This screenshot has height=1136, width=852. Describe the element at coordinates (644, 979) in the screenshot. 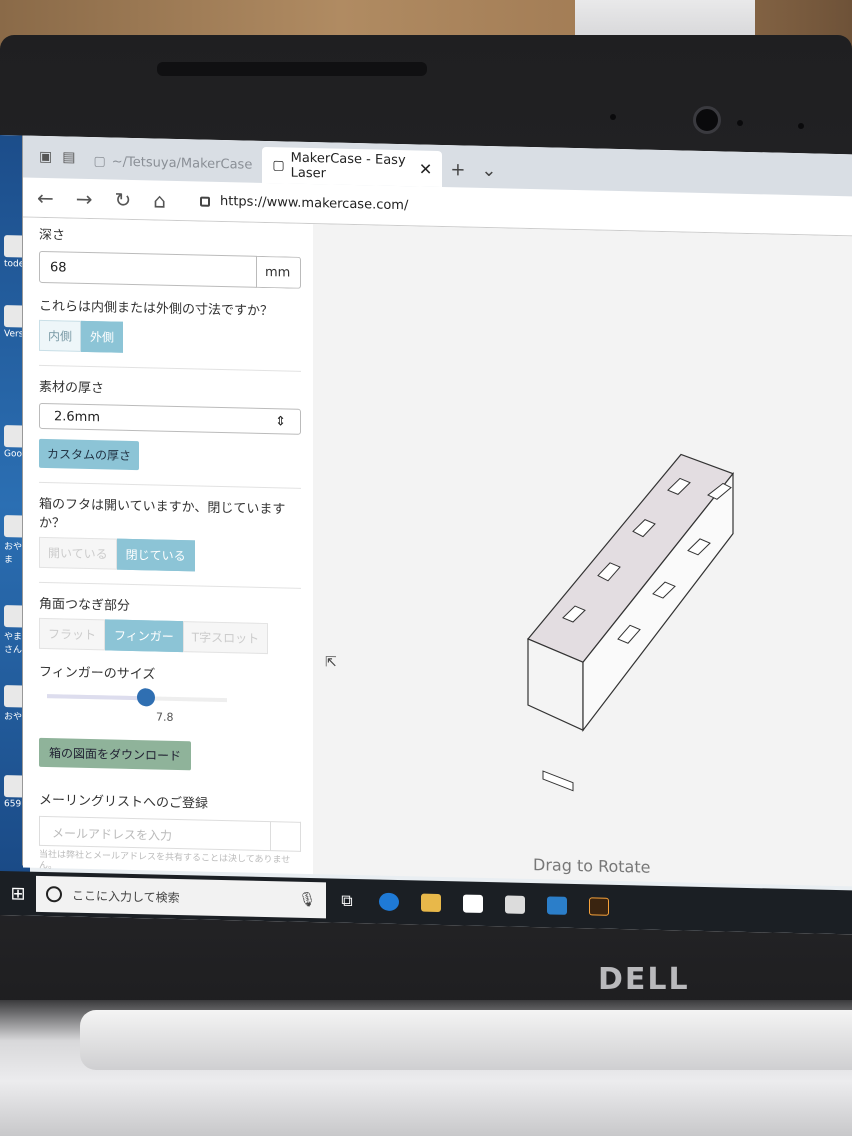

I see `dell-logo: DELL` at that location.